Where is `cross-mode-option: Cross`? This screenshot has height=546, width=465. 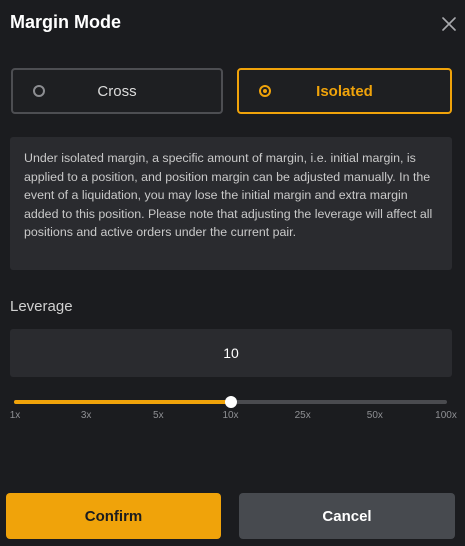 cross-mode-option: Cross is located at coordinates (117, 91).